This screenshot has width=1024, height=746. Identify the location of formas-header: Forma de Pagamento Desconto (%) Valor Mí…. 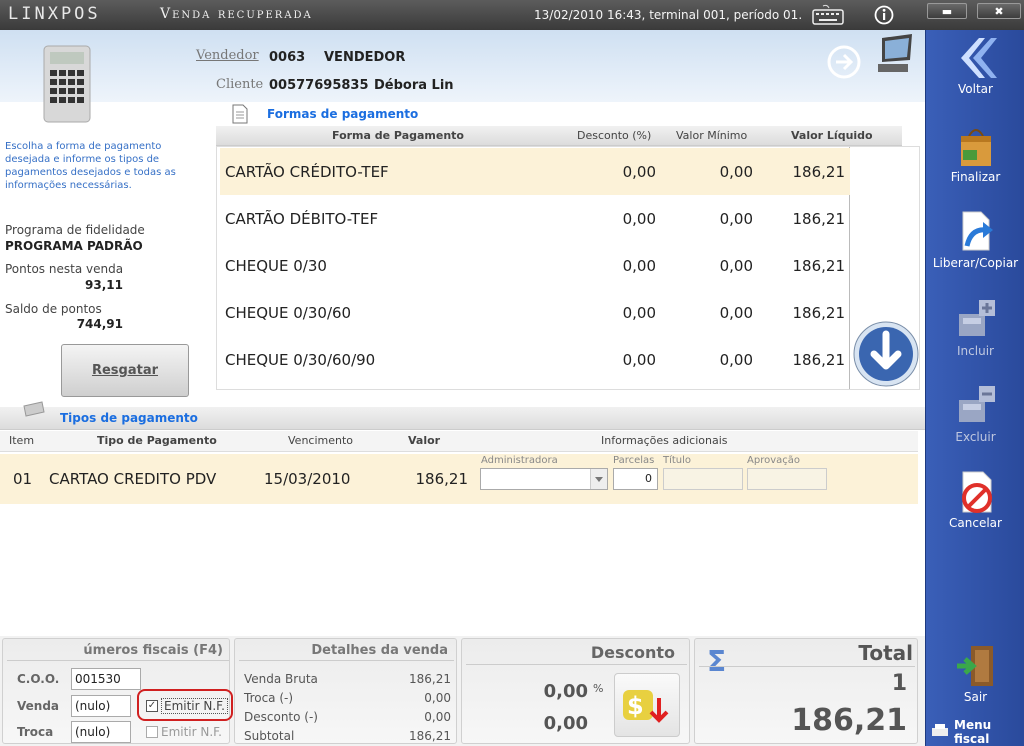
(559, 136).